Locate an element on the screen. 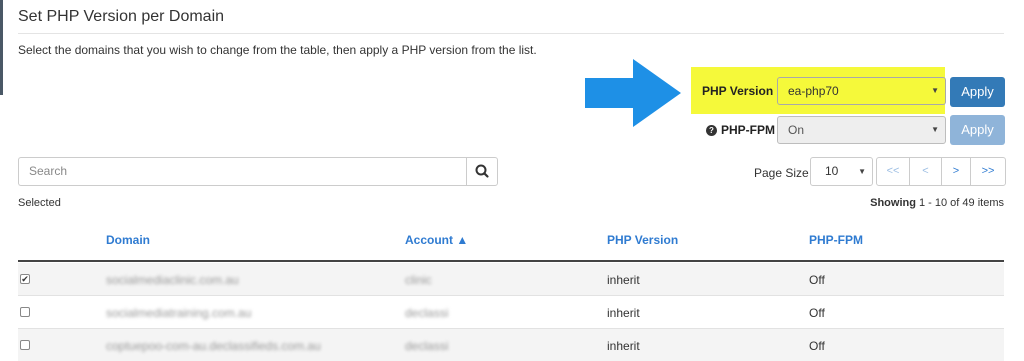 The height and width of the screenshot is (361, 1024). search-input: Search is located at coordinates (242, 171).